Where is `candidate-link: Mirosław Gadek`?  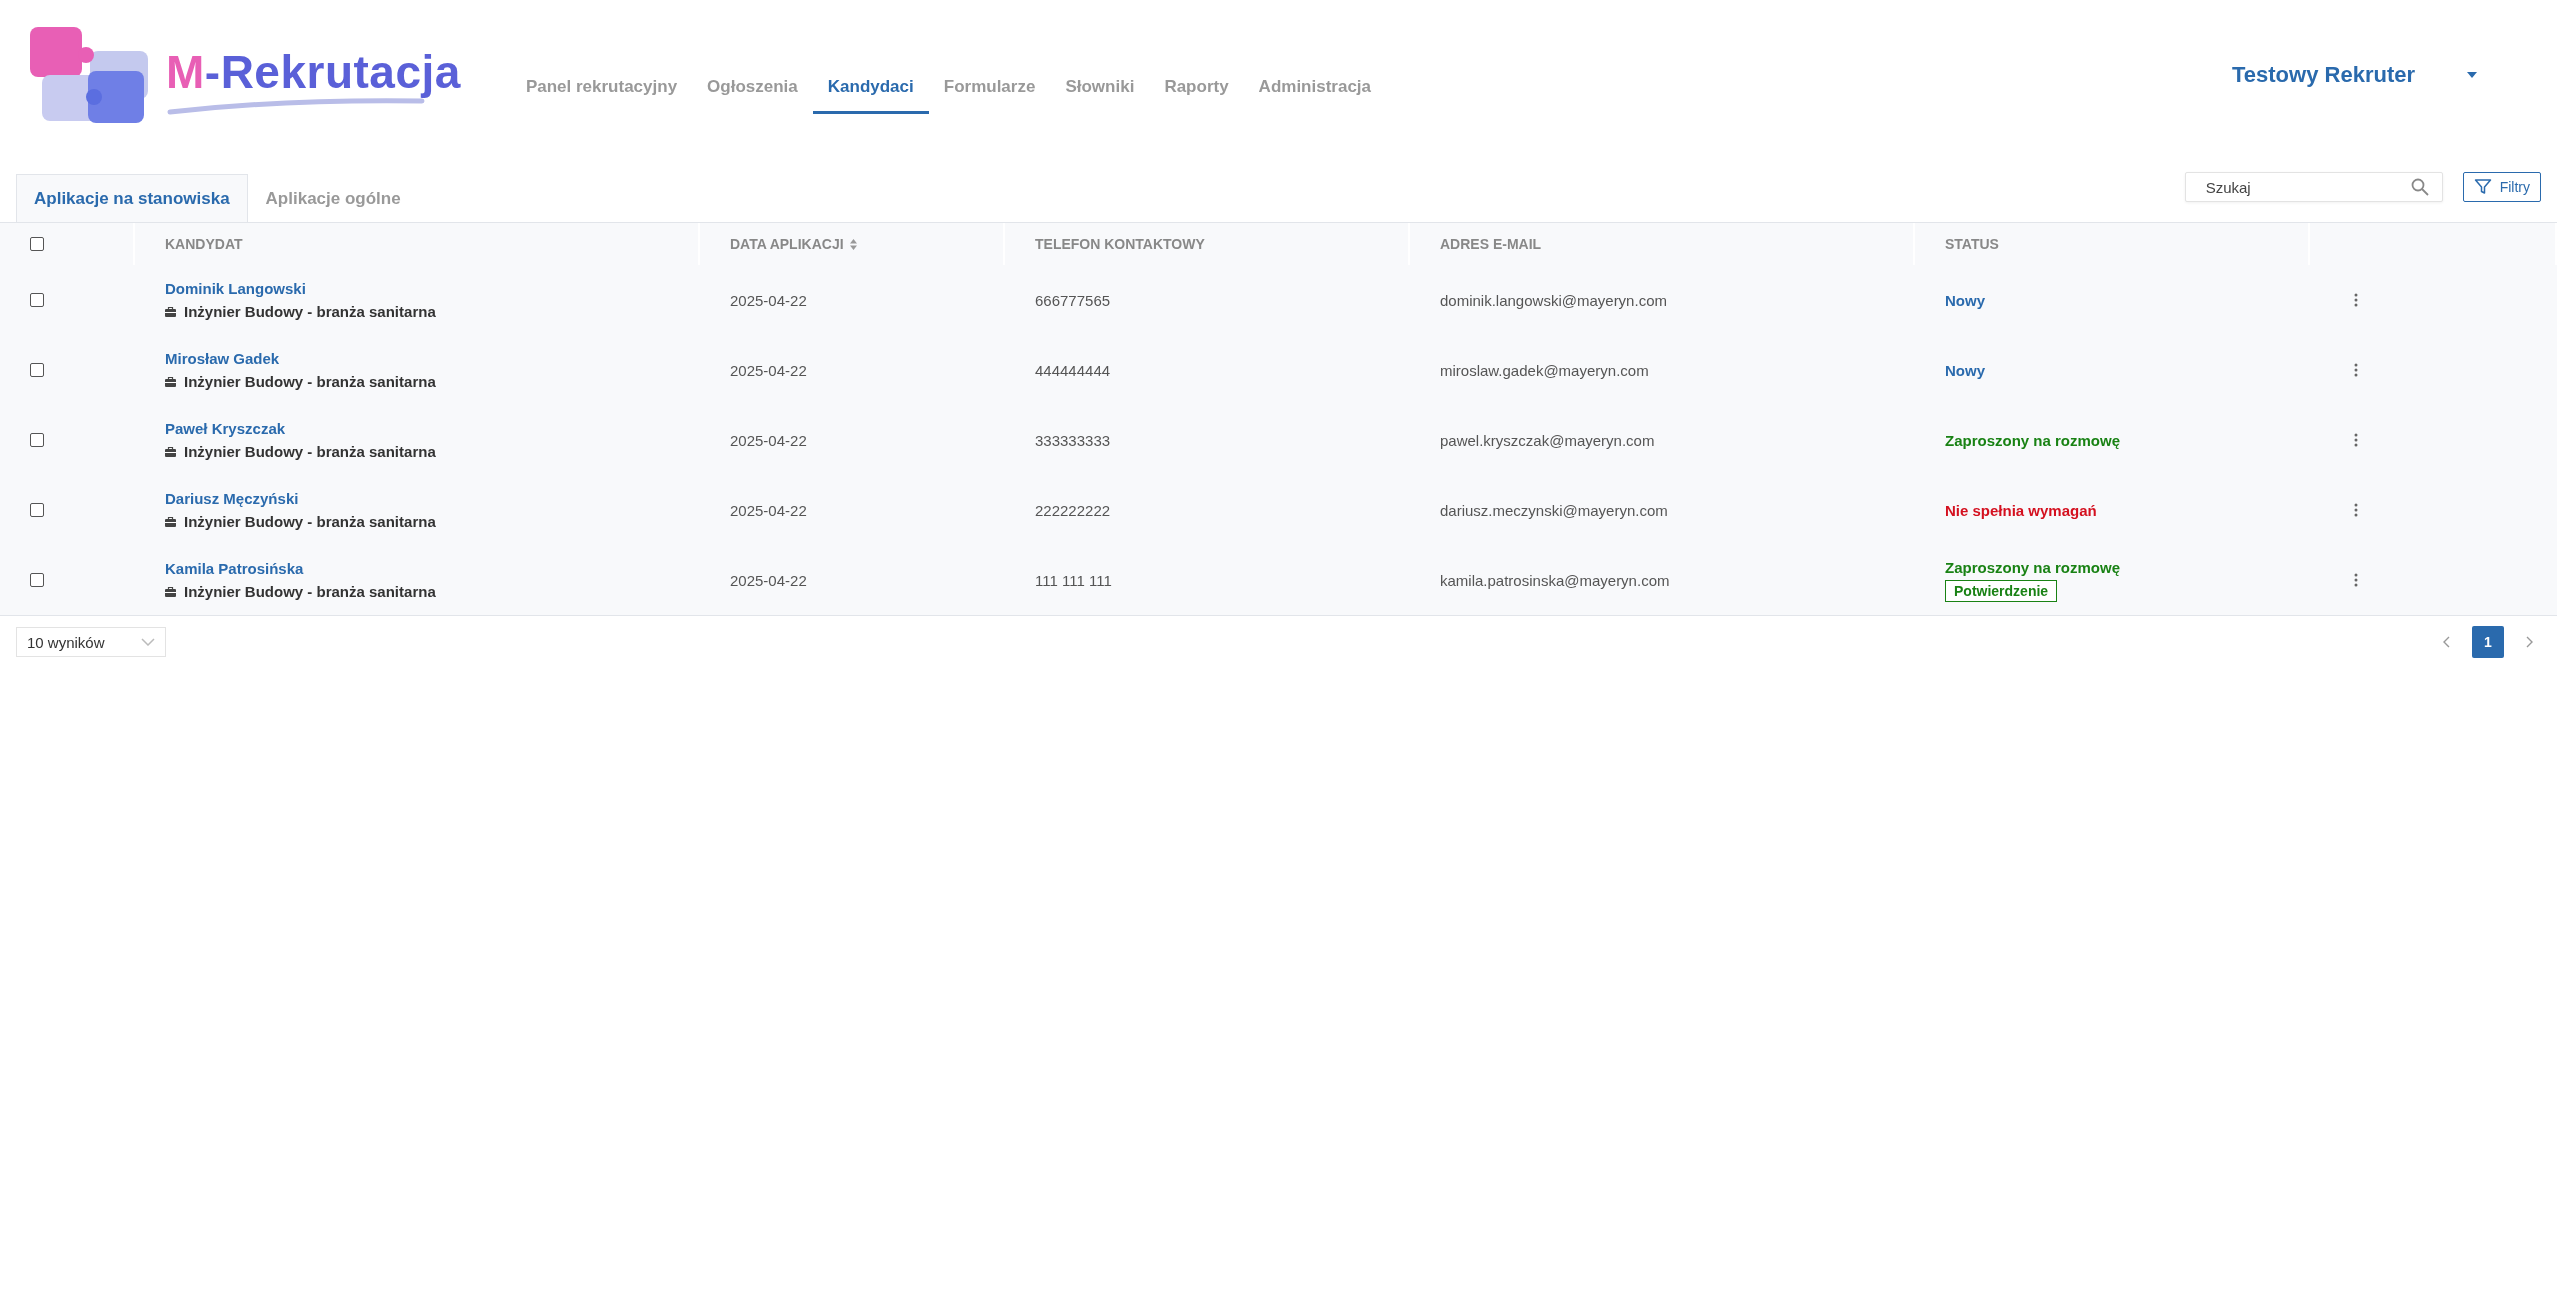 candidate-link: Mirosław Gadek is located at coordinates (222, 358).